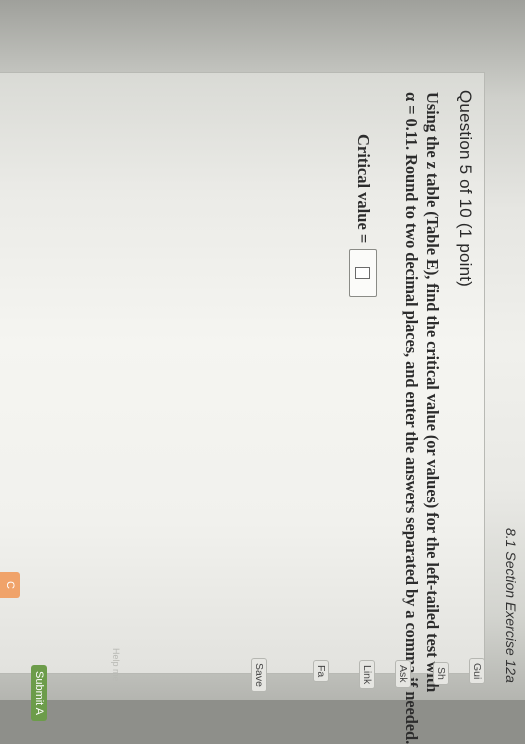 The height and width of the screenshot is (744, 525). I want to click on accent-tab: C, so click(10, 585).